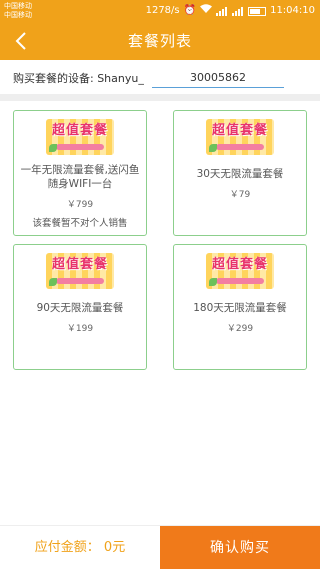  I want to click on bottom-bar: 应付金额： 0元 确认购买, so click(160, 547).